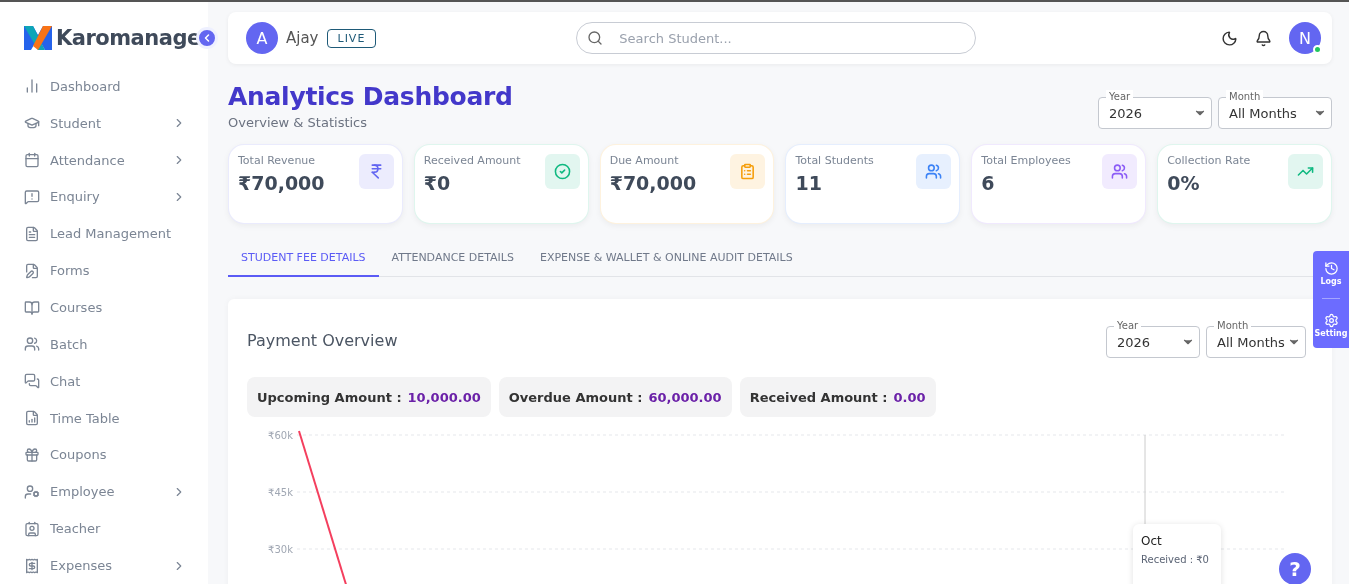 The image size is (1349, 584). Describe the element at coordinates (277, 160) in the screenshot. I see `stat-label: Total Revenue` at that location.